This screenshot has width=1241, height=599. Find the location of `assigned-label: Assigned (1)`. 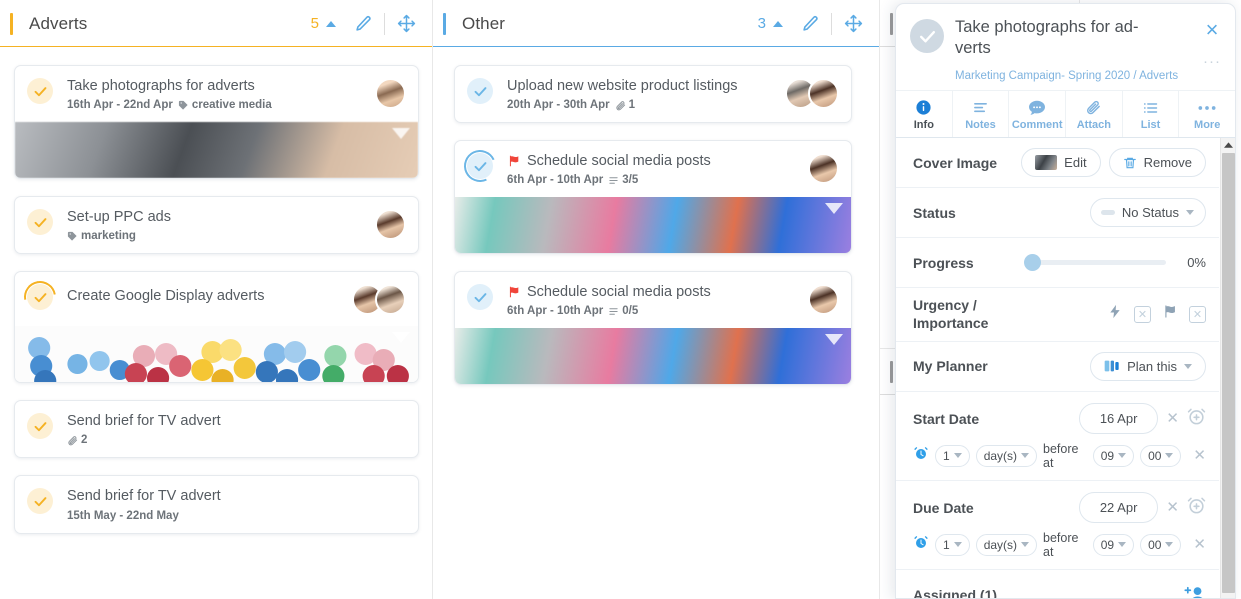

assigned-label: Assigned (1) is located at coordinates (955, 592).